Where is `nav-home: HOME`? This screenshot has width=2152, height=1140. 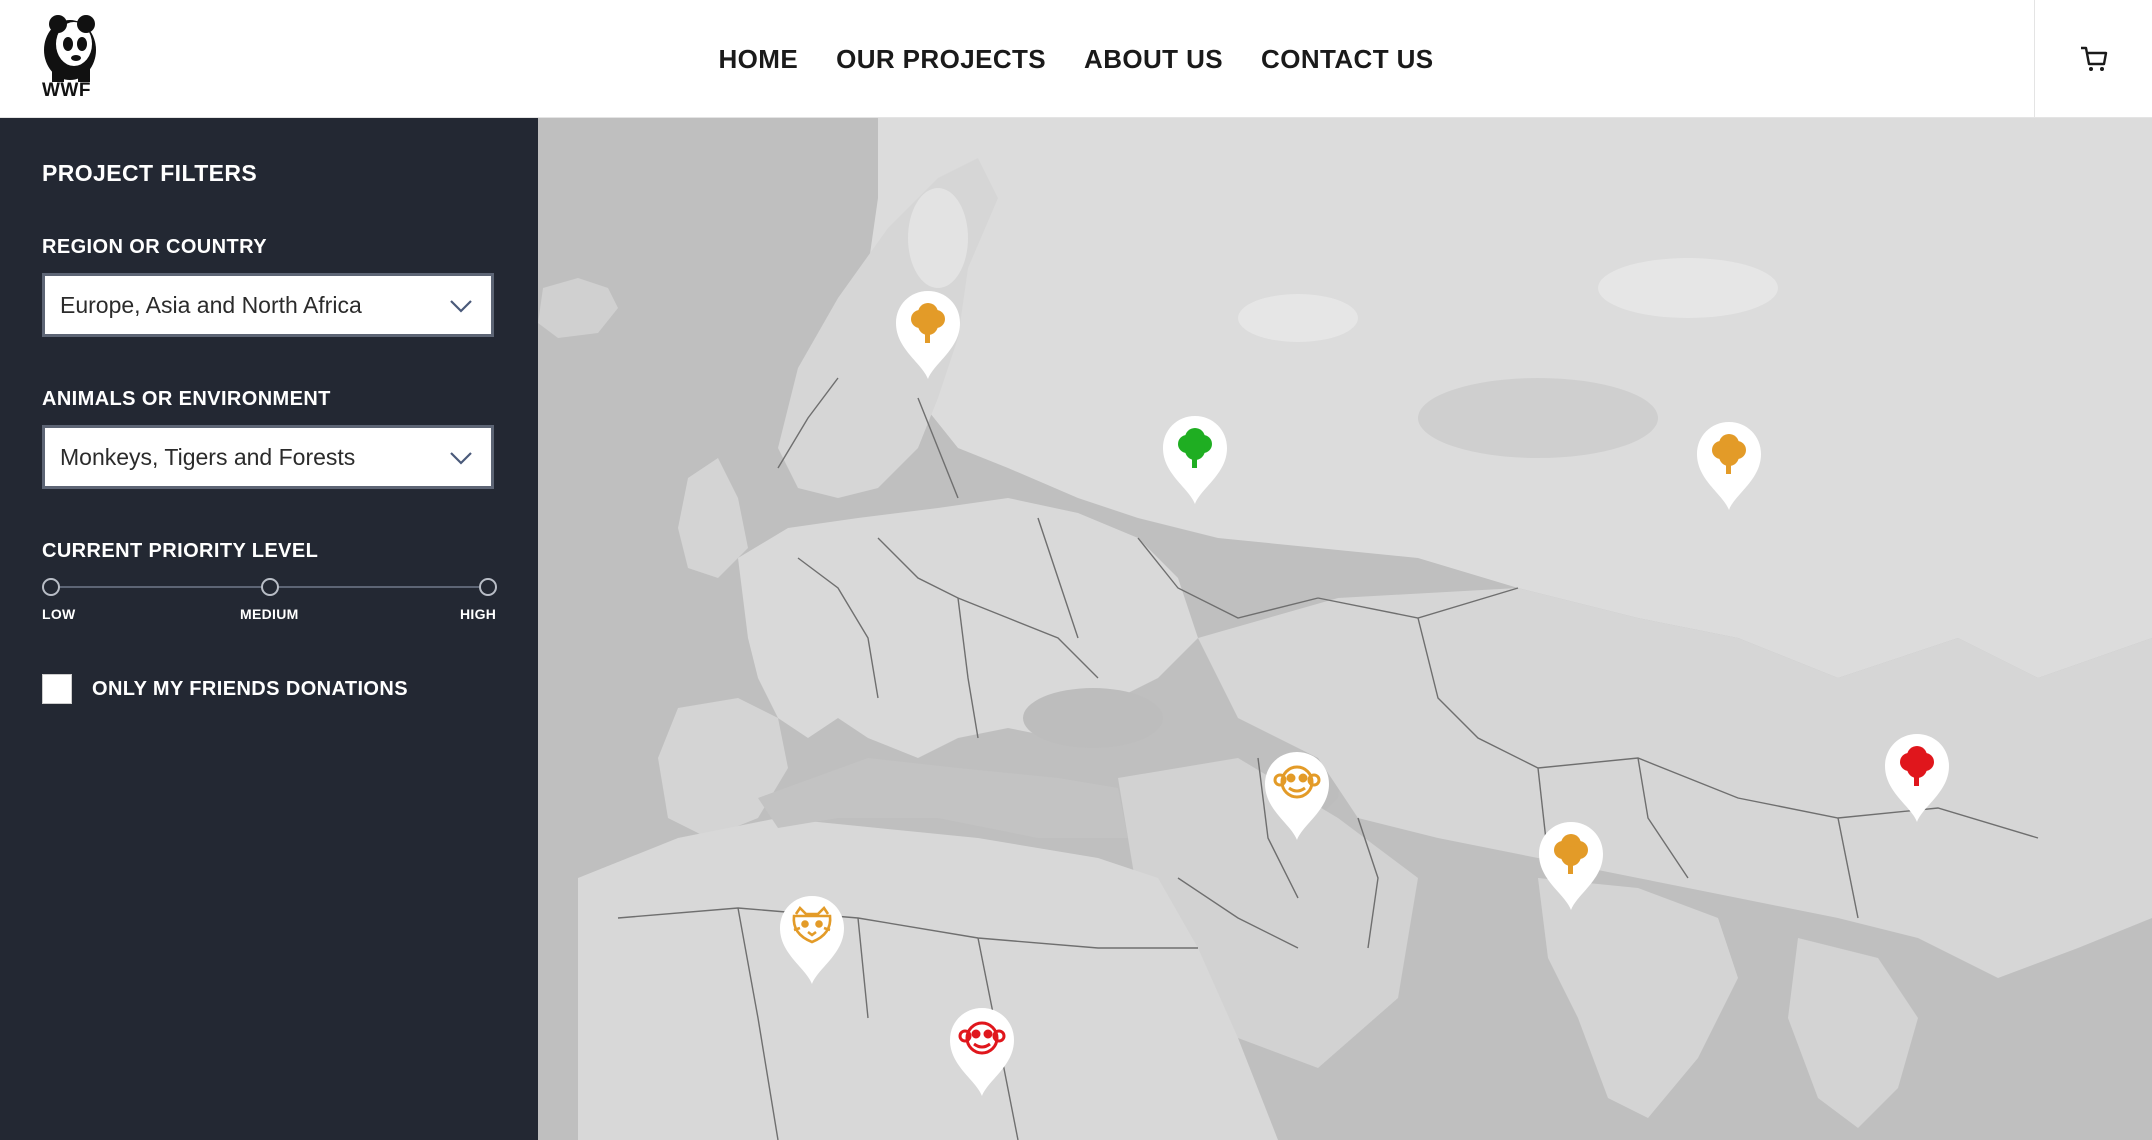
nav-home: HOME is located at coordinates (758, 59).